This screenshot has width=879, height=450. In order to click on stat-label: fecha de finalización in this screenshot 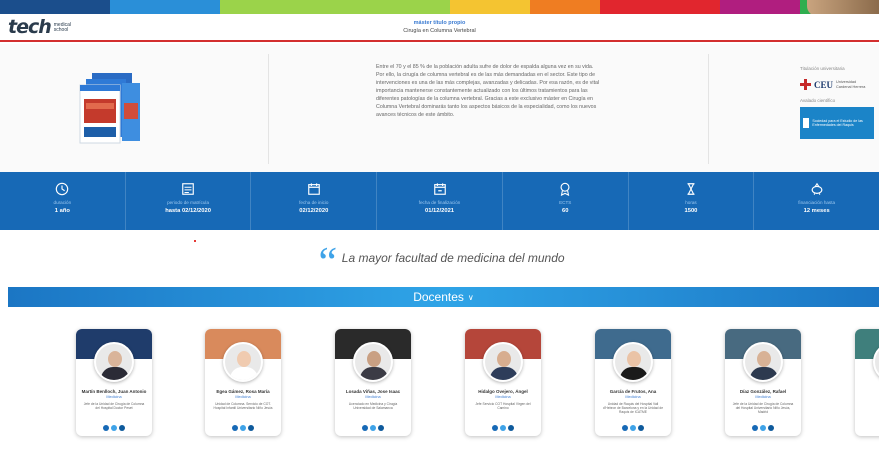, I will do `click(439, 202)`.